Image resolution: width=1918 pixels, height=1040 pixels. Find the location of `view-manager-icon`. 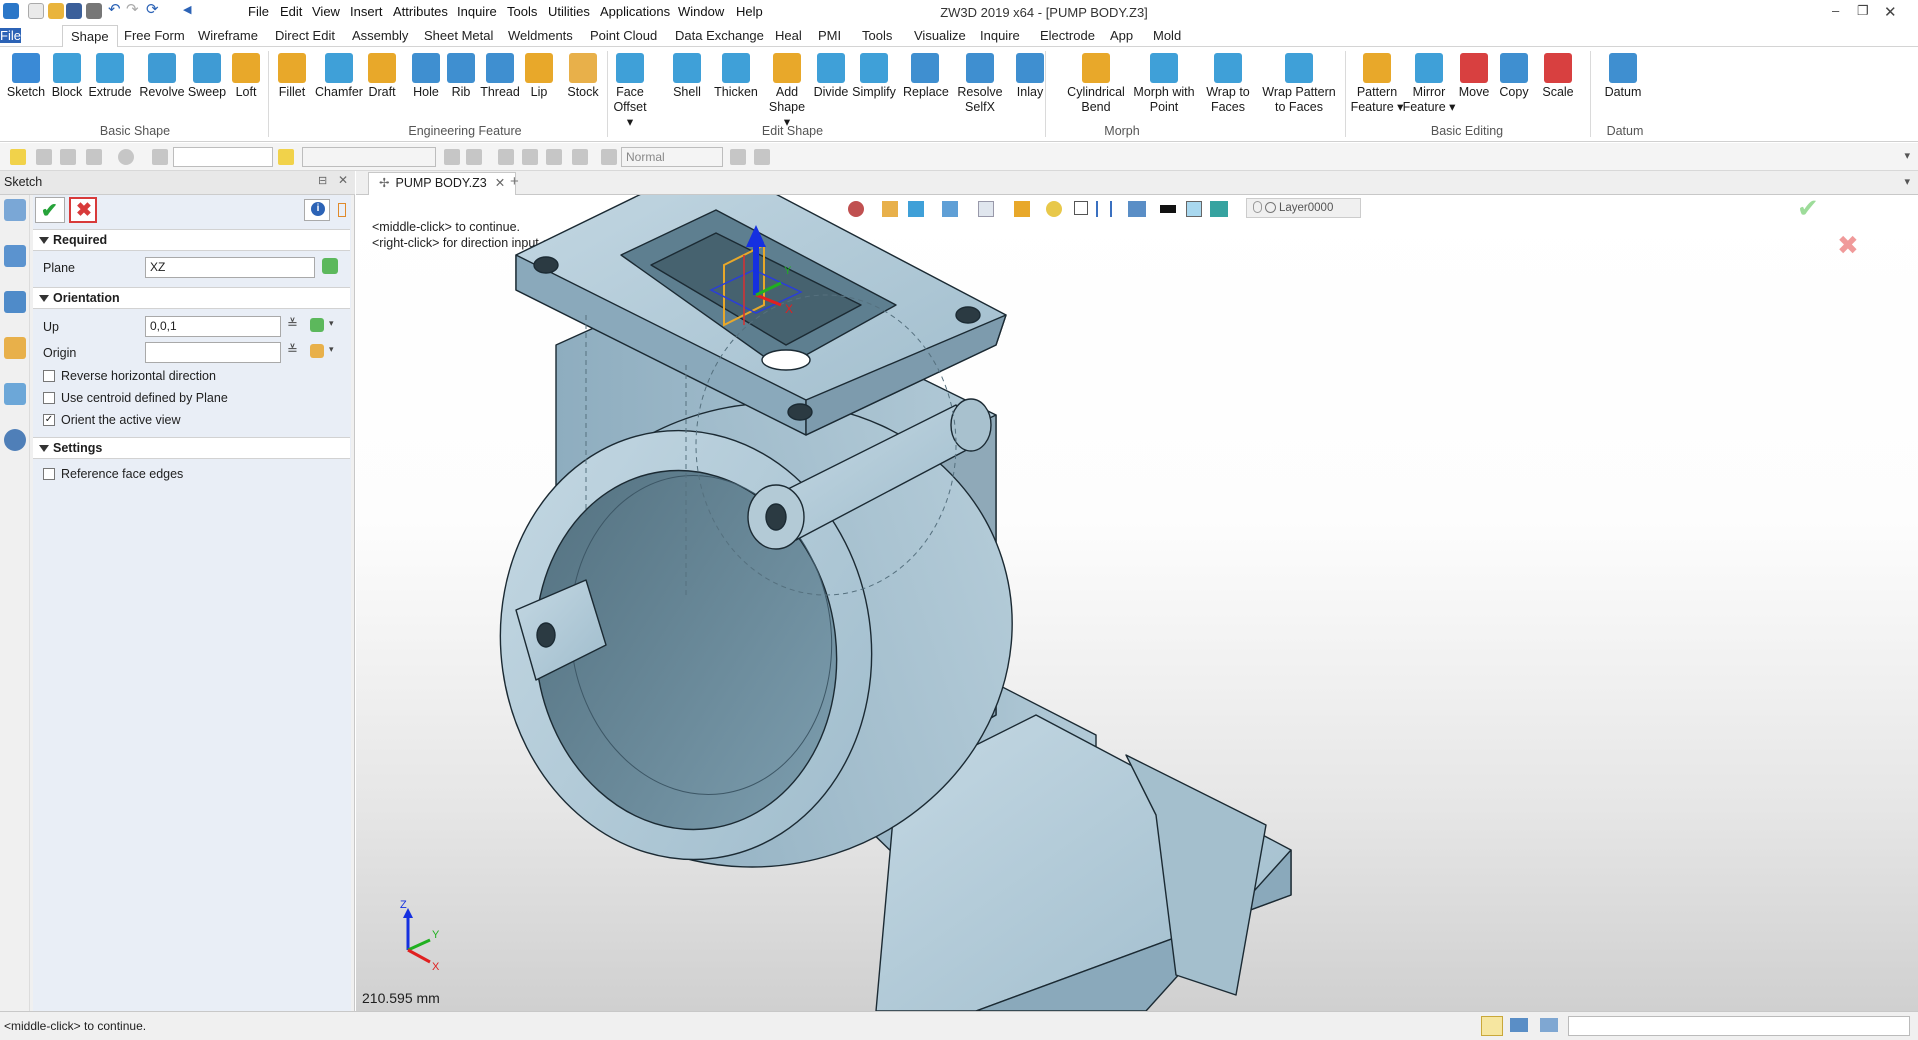

view-manager-icon is located at coordinates (15, 394).